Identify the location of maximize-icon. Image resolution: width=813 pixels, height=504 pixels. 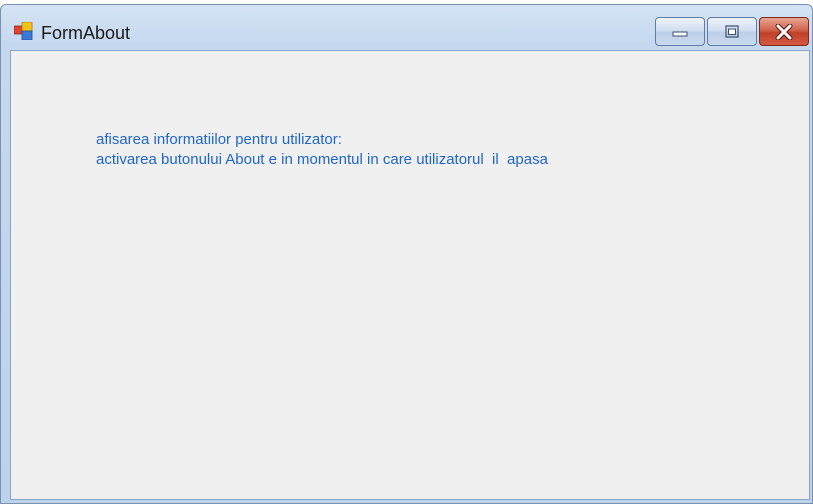
(732, 31).